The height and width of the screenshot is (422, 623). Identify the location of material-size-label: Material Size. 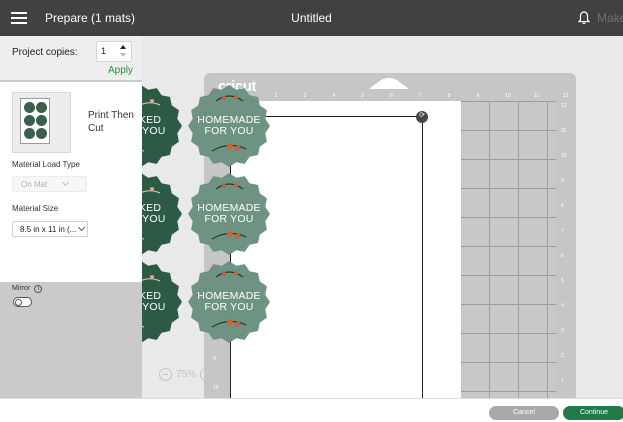
(35, 208).